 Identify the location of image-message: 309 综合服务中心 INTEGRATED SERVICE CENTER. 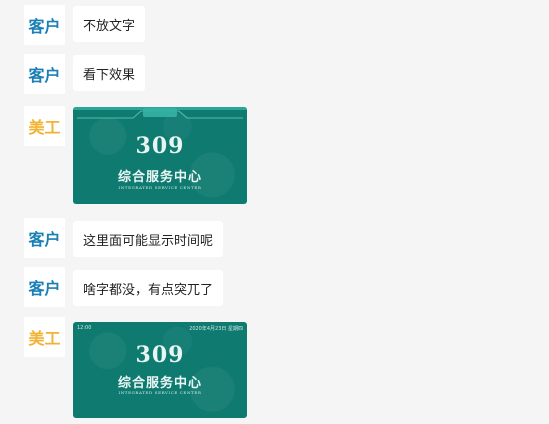
(160, 155).